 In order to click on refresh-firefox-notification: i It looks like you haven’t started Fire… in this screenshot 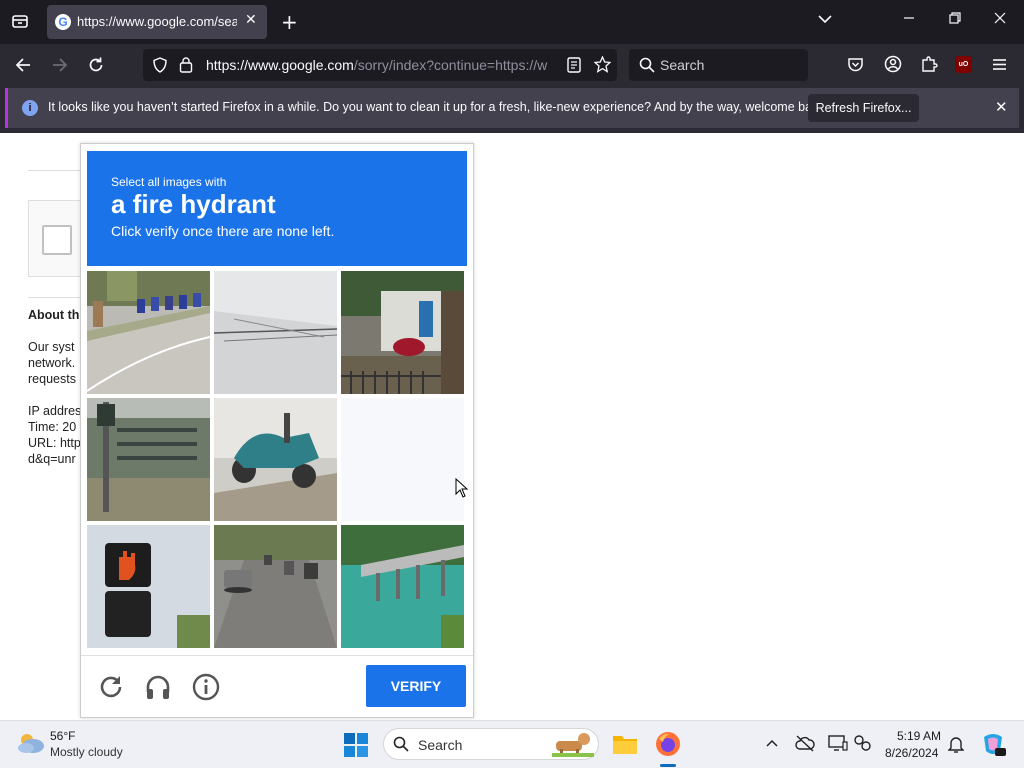, I will do `click(512, 108)`.